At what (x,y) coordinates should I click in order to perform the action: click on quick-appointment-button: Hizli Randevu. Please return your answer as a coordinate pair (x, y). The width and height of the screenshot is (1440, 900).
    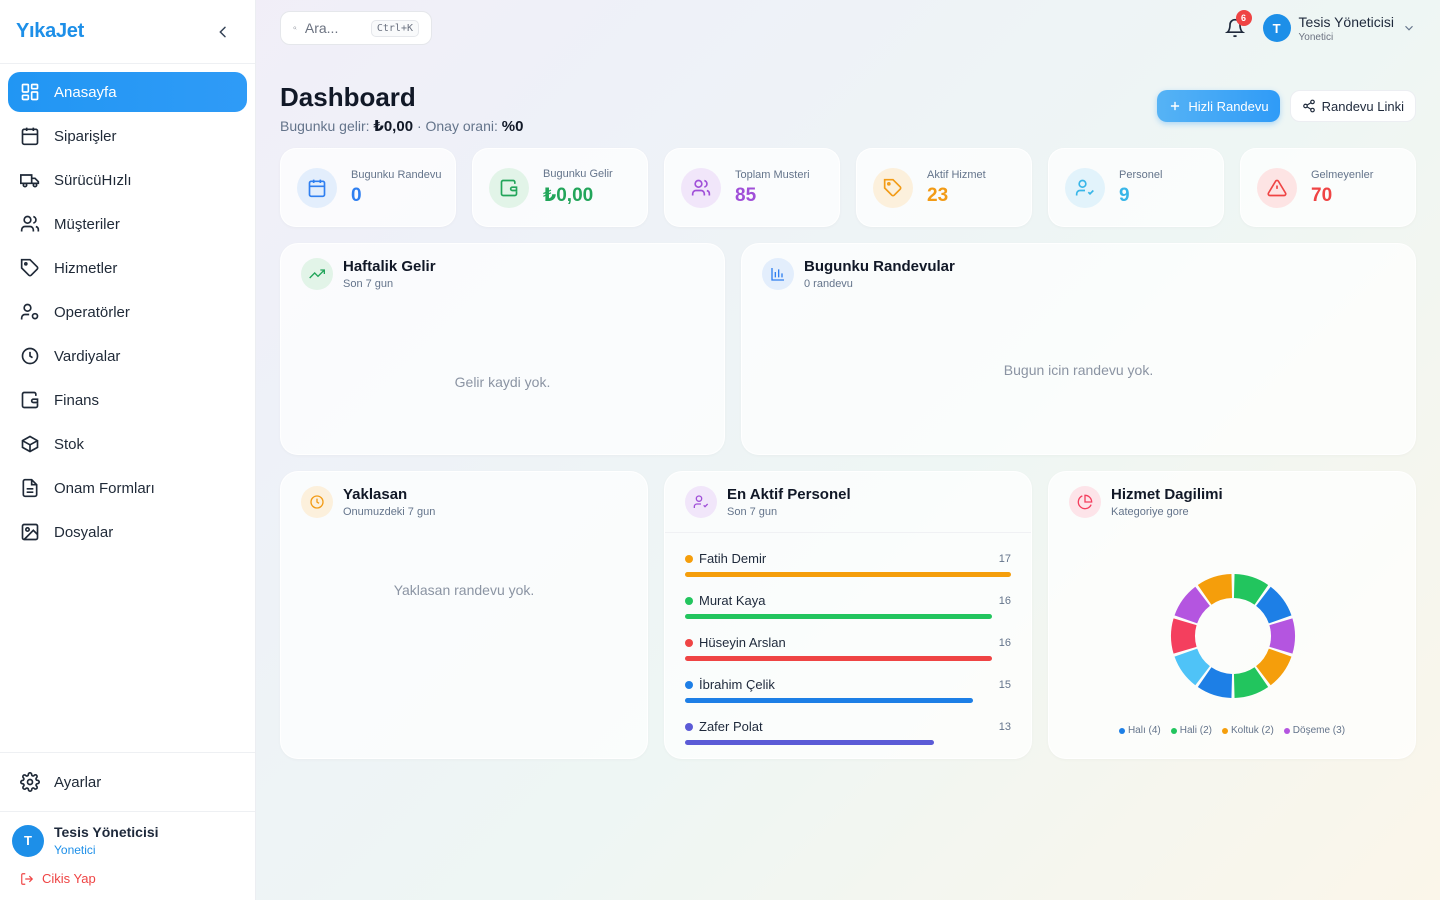
    Looking at the image, I should click on (1218, 106).